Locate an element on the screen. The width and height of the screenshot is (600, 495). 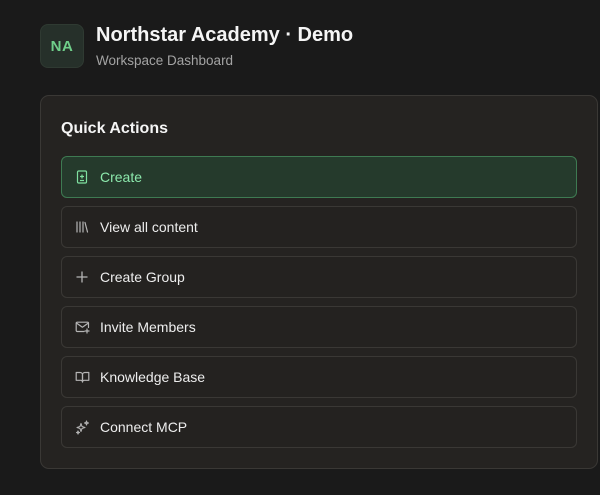
connect-mcp-button: Connect MCP is located at coordinates (319, 427).